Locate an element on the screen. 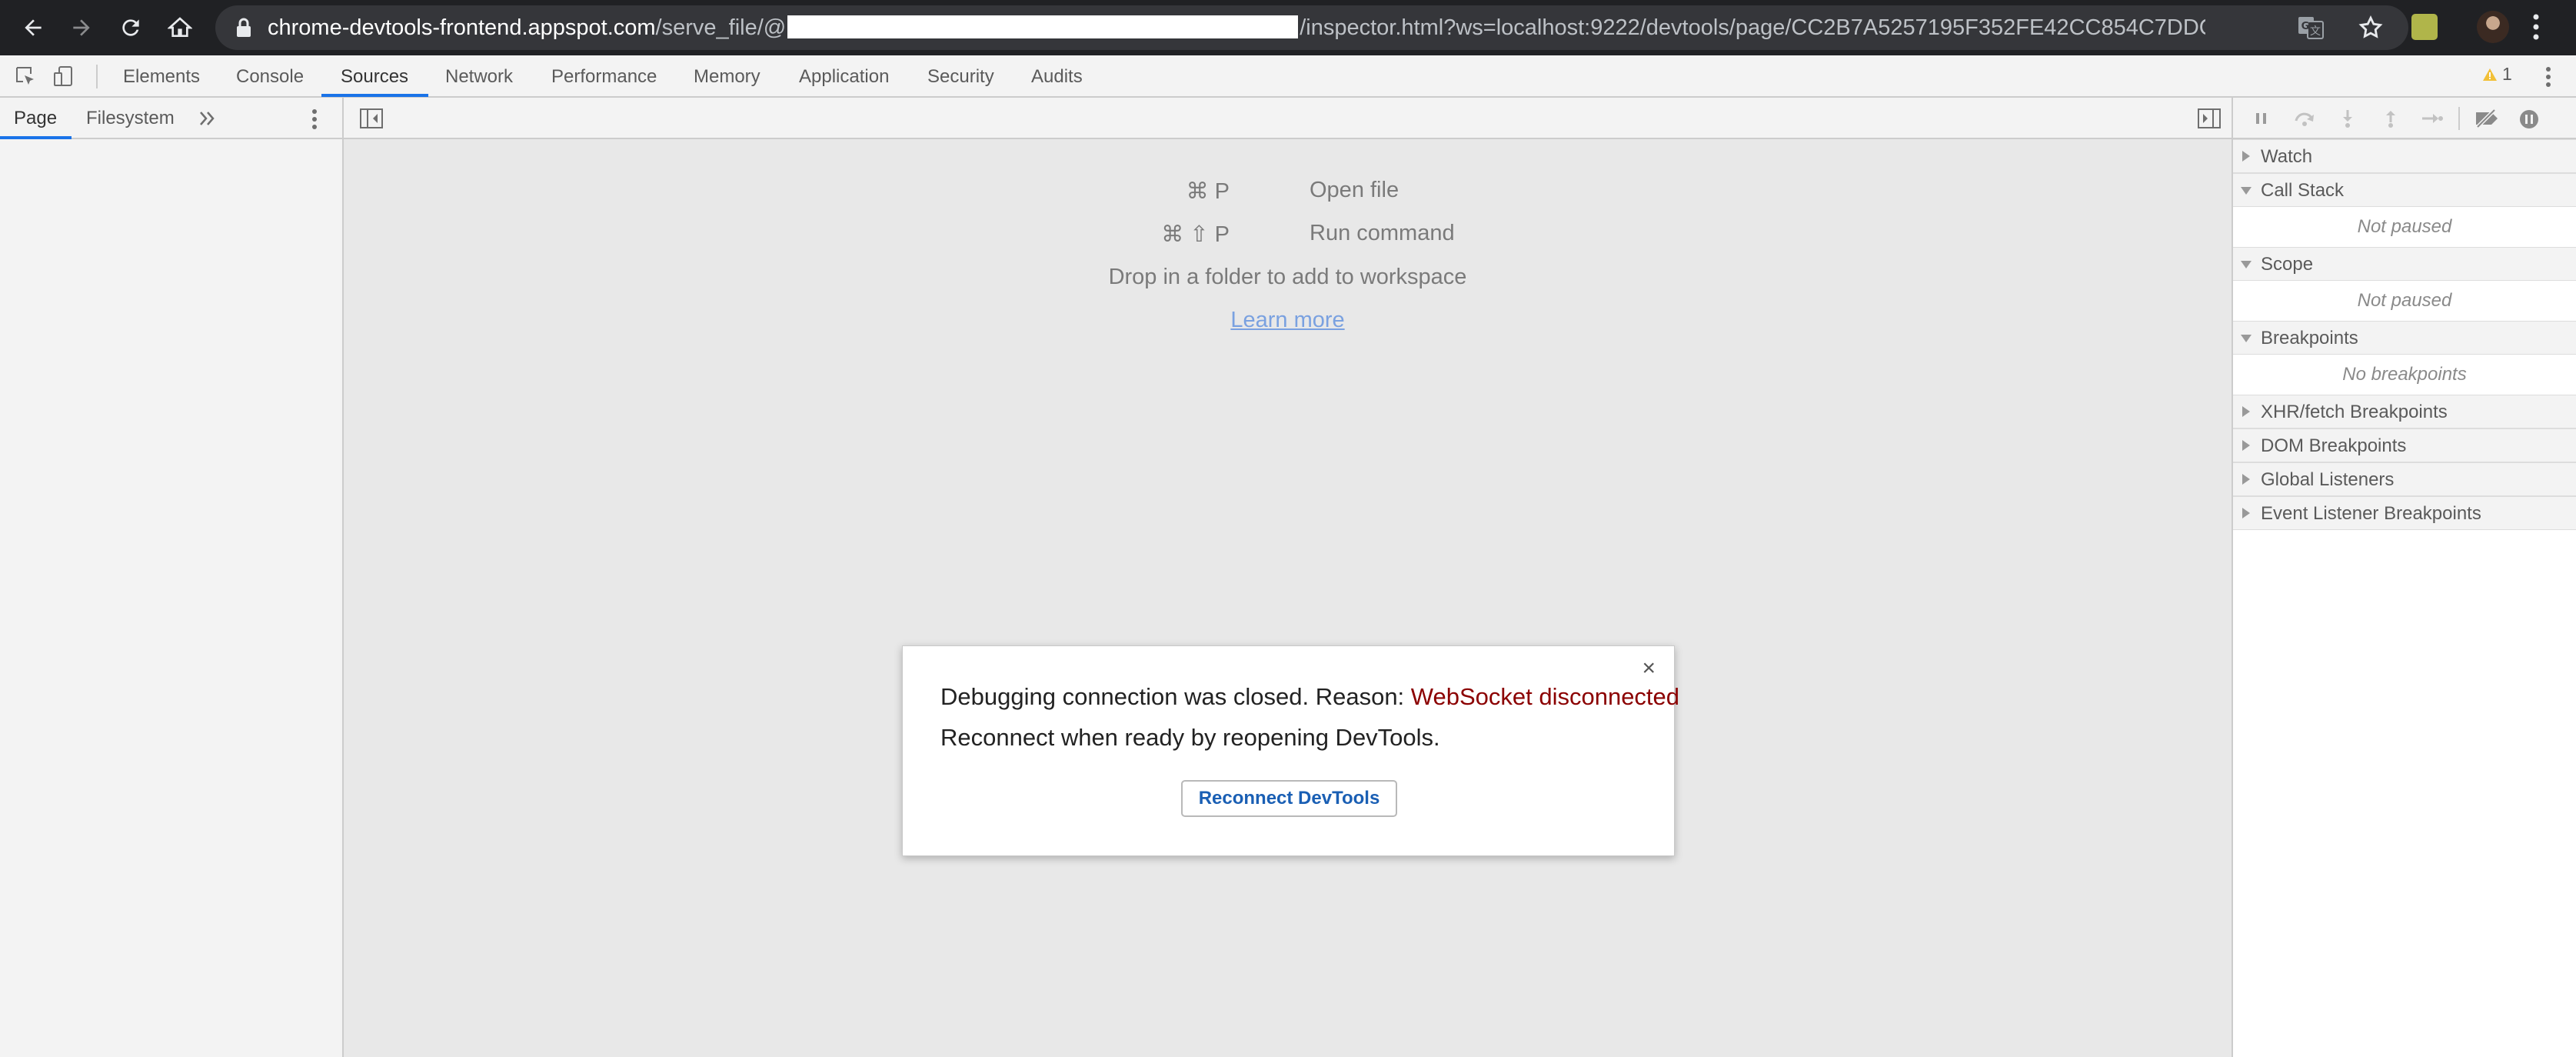 This screenshot has width=2576, height=1057. section-scope: Scope is located at coordinates (2404, 264).